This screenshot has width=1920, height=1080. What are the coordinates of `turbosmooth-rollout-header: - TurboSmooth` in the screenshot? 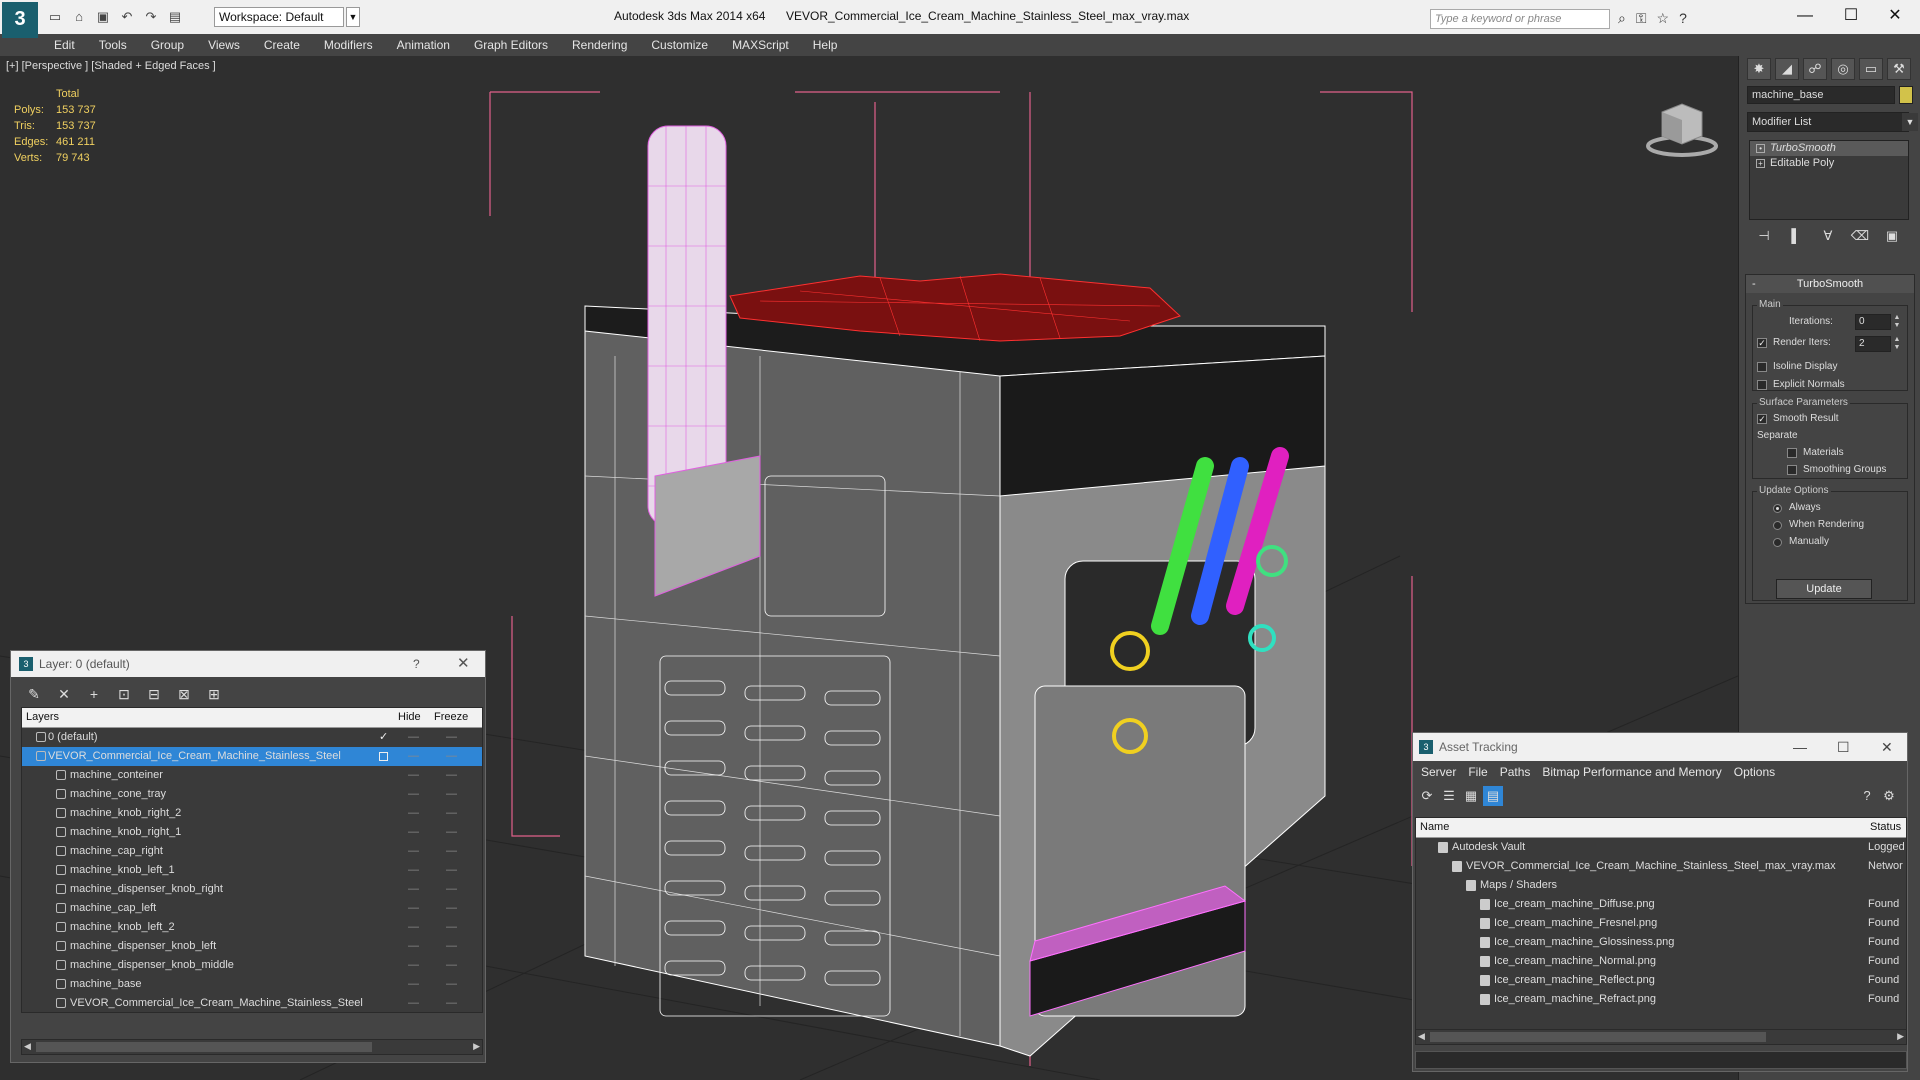 It's located at (1830, 284).